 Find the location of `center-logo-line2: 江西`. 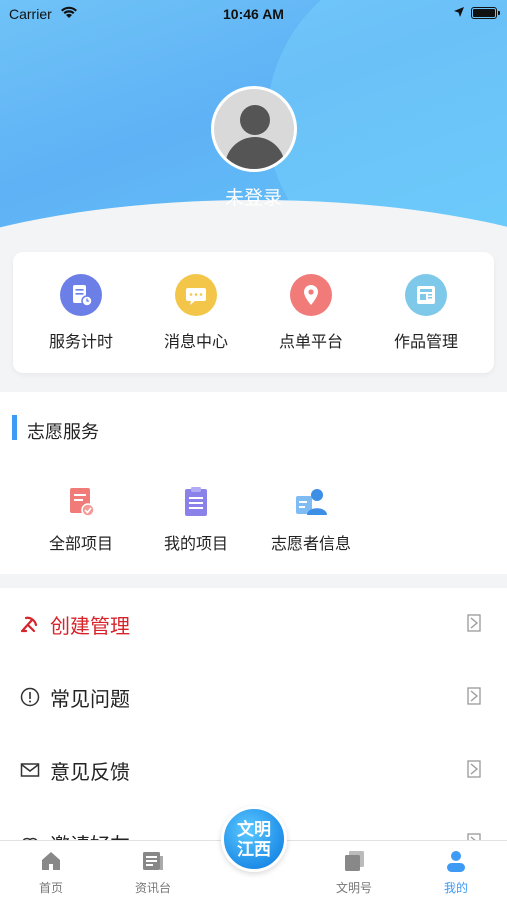

center-logo-line2: 江西 is located at coordinates (254, 850).